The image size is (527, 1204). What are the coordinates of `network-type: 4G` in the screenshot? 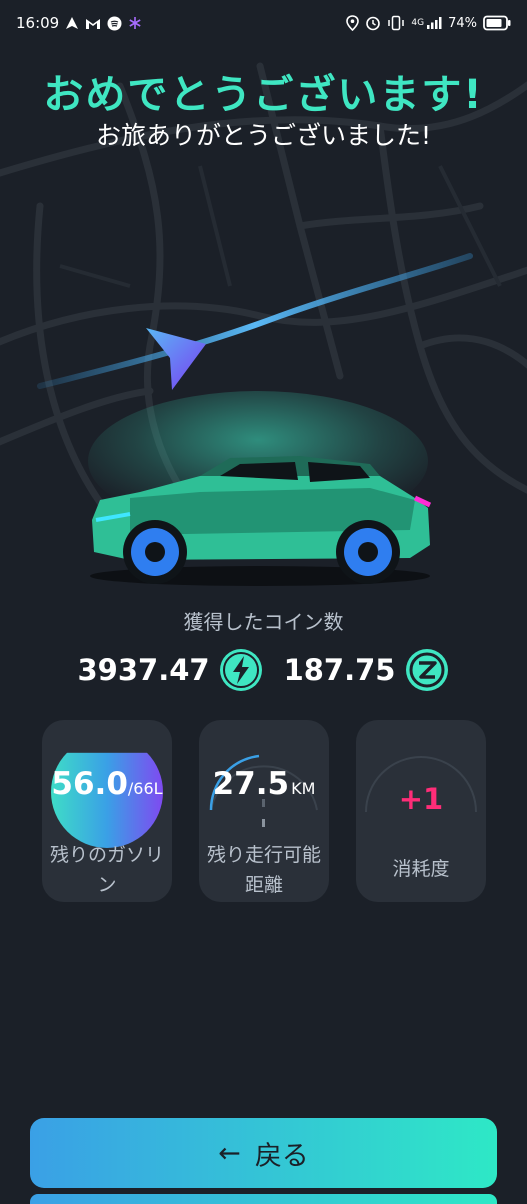 It's located at (418, 22).